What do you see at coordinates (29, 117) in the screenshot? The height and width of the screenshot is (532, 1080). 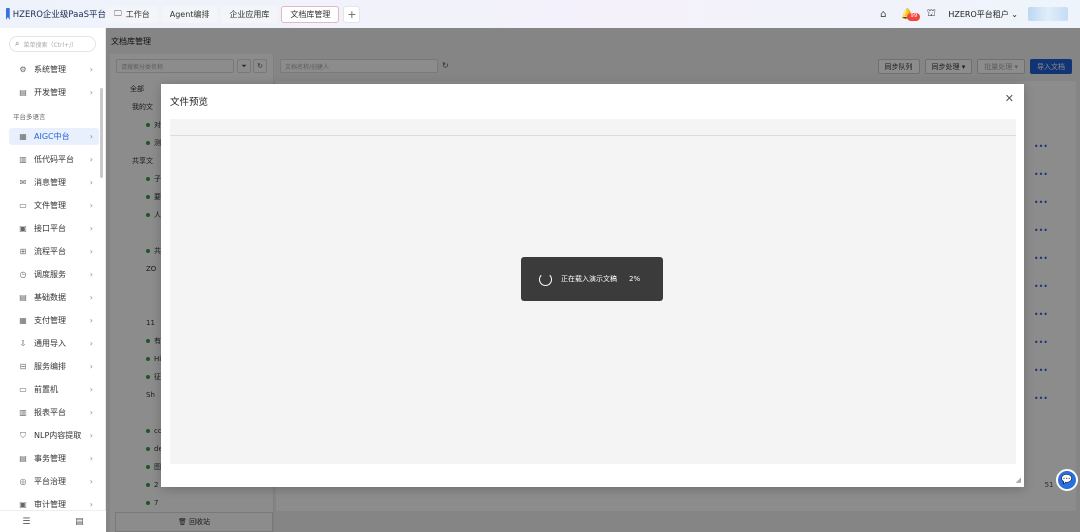 I see `sidebar-group-label: 平台多语言` at bounding box center [29, 117].